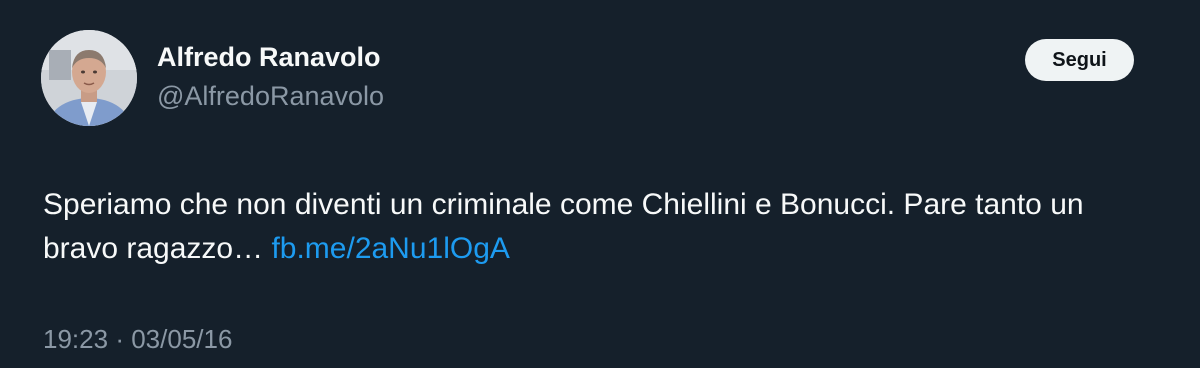 The width and height of the screenshot is (1200, 368). I want to click on tweet-timestamp: 19:23 · 03/05/16, so click(137, 339).